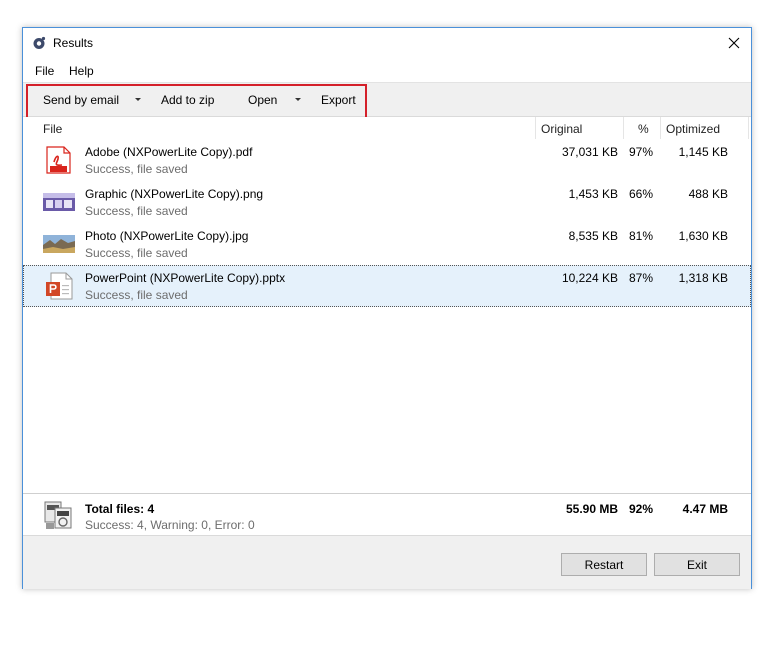 Image resolution: width=776 pixels, height=647 pixels. Describe the element at coordinates (589, 152) in the screenshot. I see `original-size: 37,031 KB` at that location.